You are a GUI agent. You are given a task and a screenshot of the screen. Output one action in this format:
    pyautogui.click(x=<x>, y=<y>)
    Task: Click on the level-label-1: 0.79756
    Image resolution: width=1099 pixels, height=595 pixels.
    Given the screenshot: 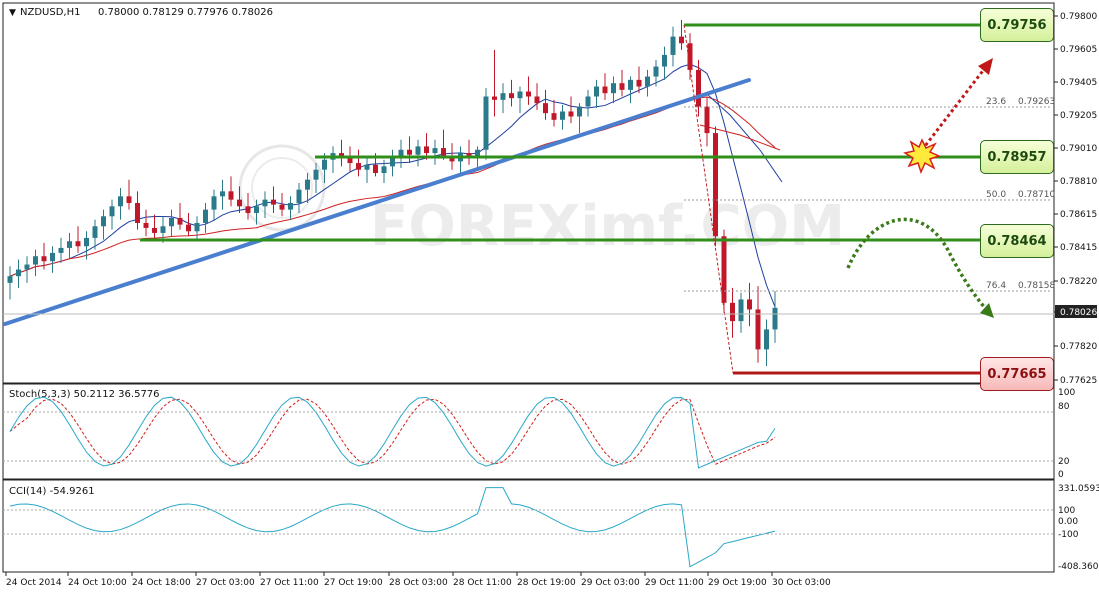 What is the action you would take?
    pyautogui.click(x=1017, y=25)
    